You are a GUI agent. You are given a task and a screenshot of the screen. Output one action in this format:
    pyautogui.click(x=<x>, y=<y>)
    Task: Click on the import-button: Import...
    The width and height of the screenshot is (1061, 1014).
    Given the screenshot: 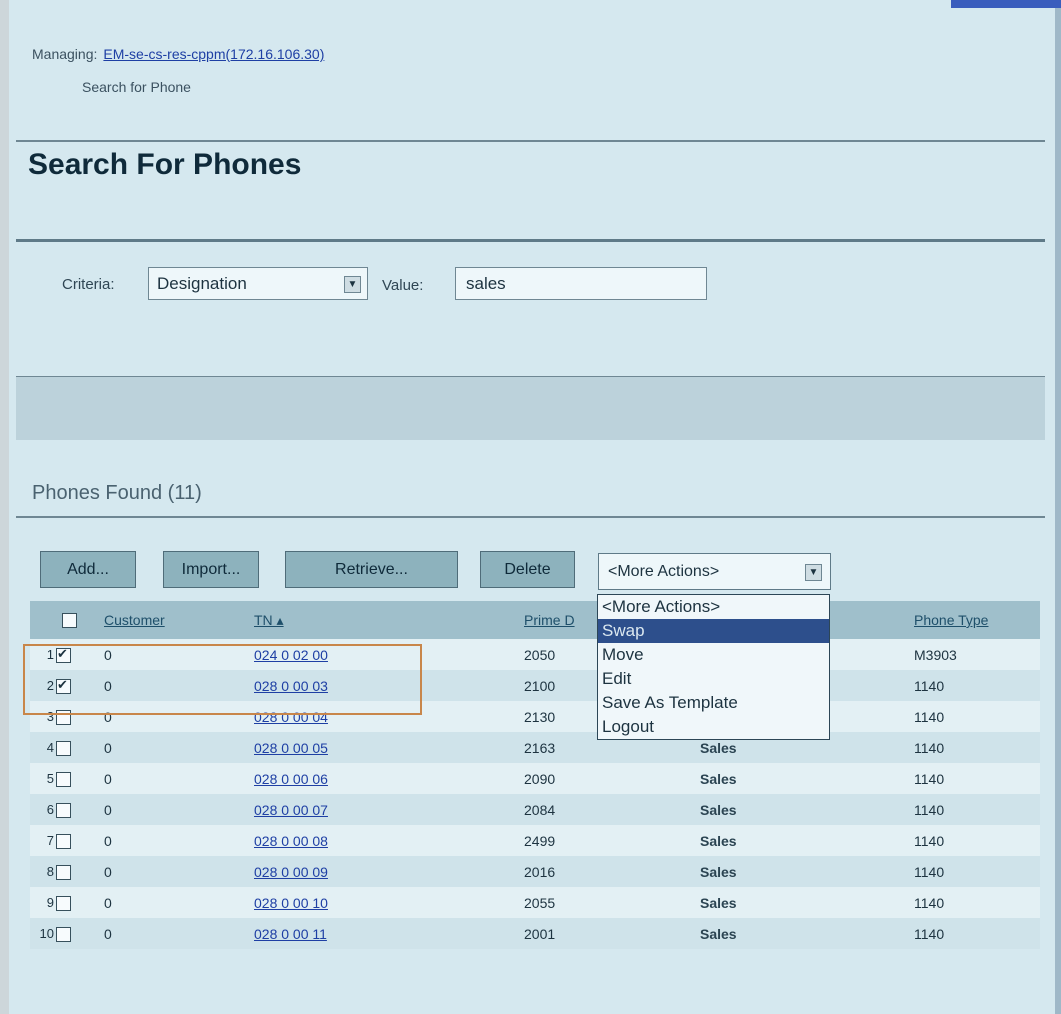 What is the action you would take?
    pyautogui.click(x=211, y=569)
    